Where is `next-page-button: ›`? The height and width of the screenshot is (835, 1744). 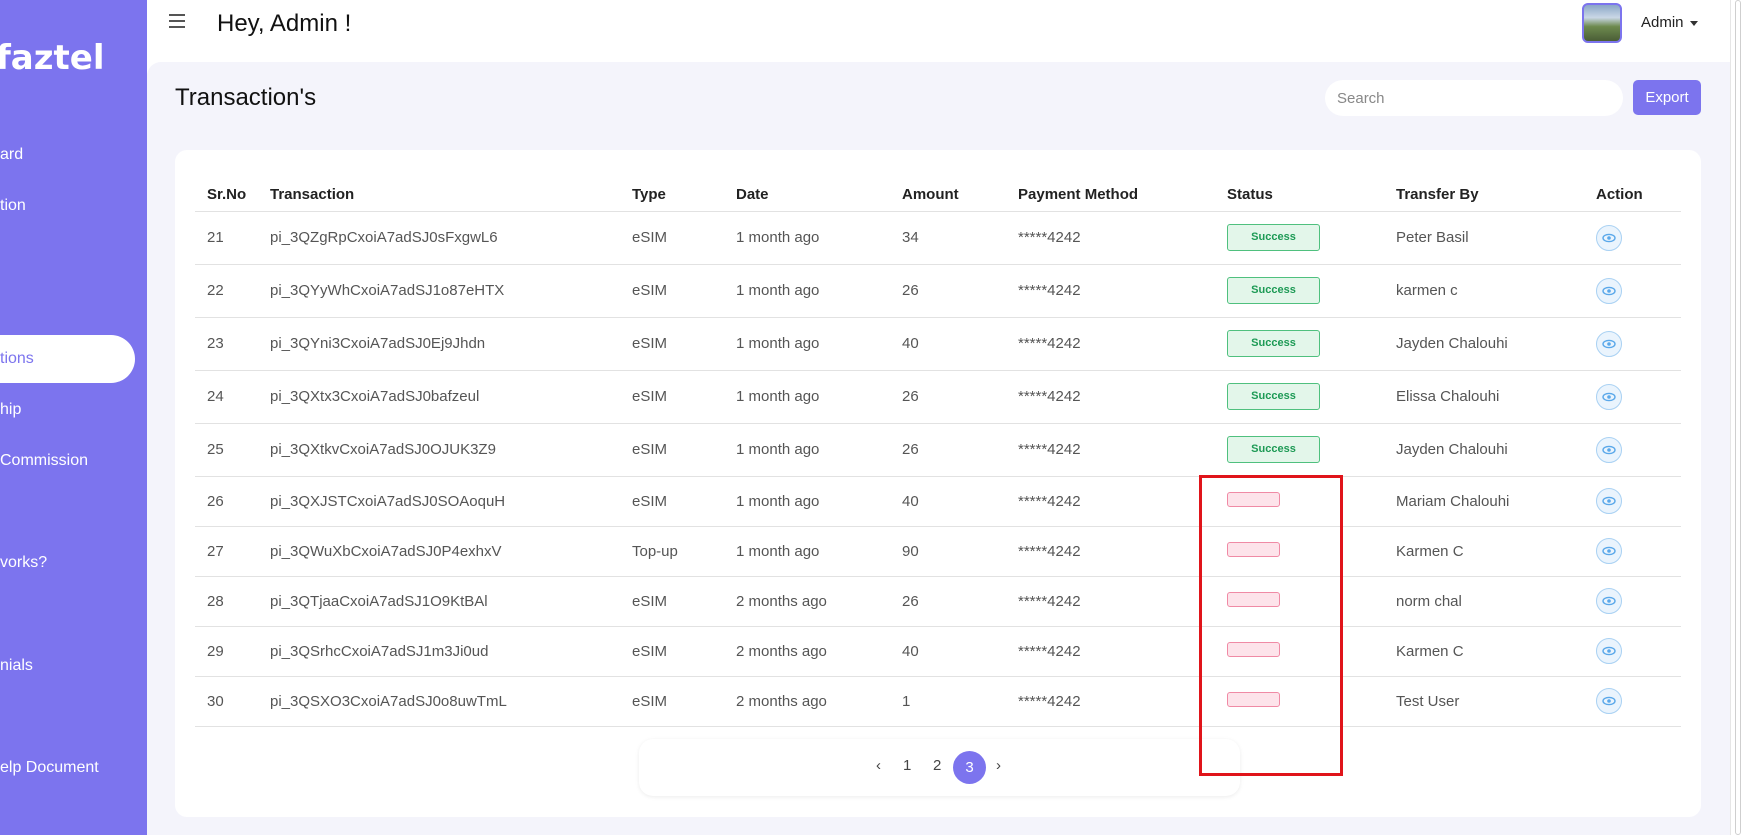
next-page-button: › is located at coordinates (998, 765).